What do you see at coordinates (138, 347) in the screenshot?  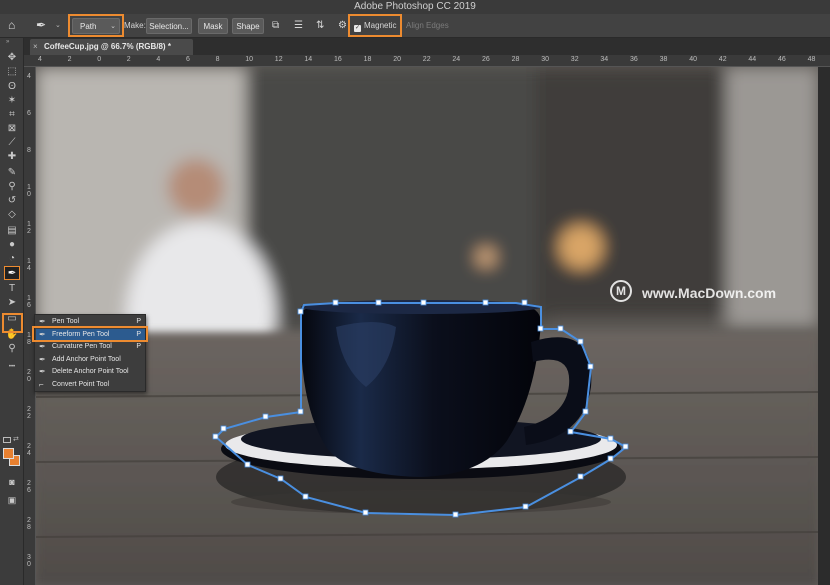 I see `flyout-item-shortcut: P` at bounding box center [138, 347].